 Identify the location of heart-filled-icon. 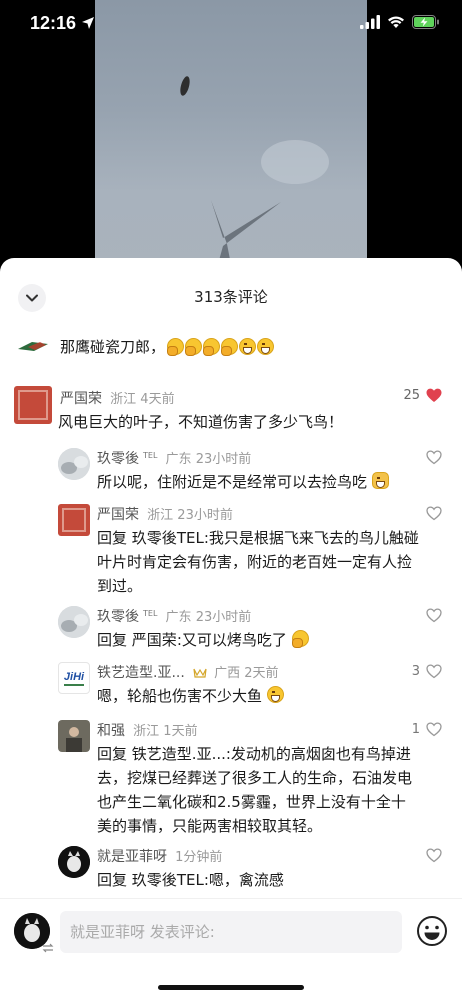
(434, 395).